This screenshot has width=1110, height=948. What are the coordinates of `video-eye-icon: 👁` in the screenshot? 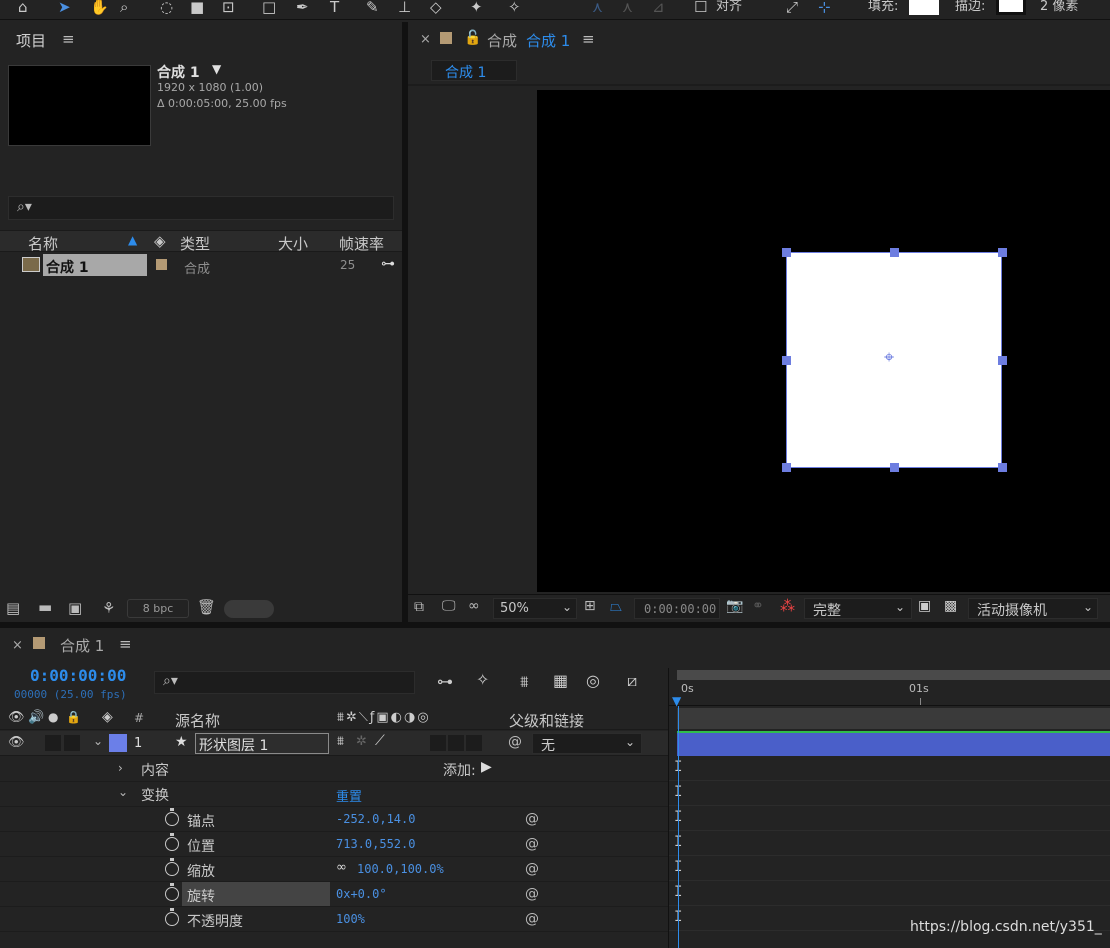 It's located at (16, 717).